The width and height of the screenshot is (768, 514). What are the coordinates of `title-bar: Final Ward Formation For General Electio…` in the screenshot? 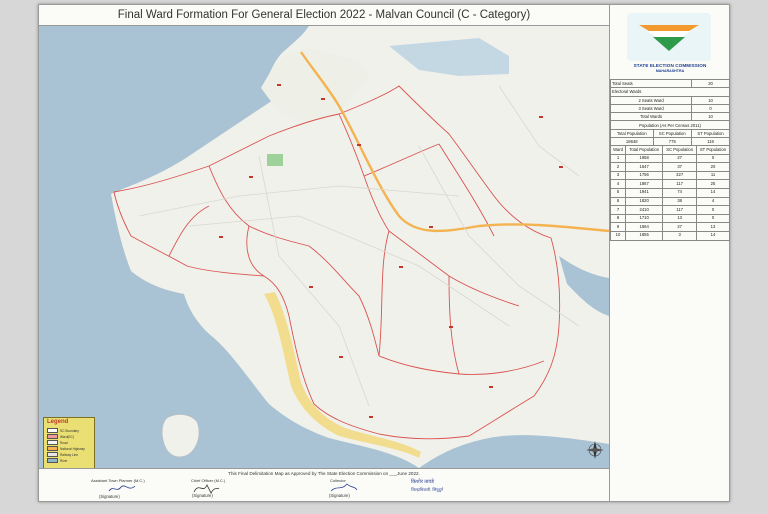 It's located at (324, 15).